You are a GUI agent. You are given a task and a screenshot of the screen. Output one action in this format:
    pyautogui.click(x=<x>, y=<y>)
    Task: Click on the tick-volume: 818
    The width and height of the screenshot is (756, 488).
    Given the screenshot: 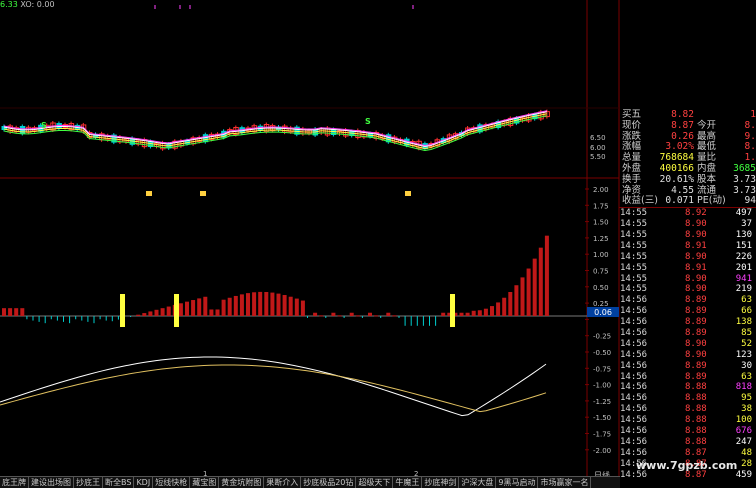 What is the action you would take?
    pyautogui.click(x=743, y=387)
    